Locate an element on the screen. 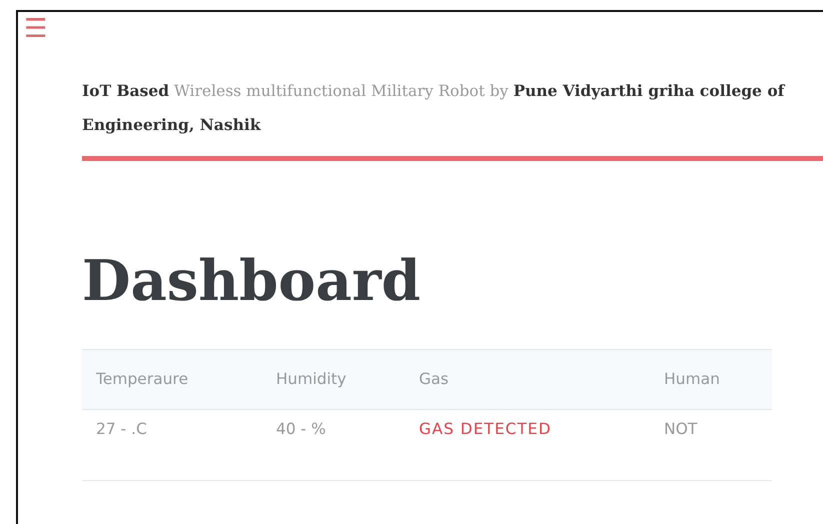 The image size is (823, 524). header-text: IoT Based Wireless multifunctional Military Robot by Pune Vidyarthi griha college of Engineering, Nashik is located at coordinates (434, 108).